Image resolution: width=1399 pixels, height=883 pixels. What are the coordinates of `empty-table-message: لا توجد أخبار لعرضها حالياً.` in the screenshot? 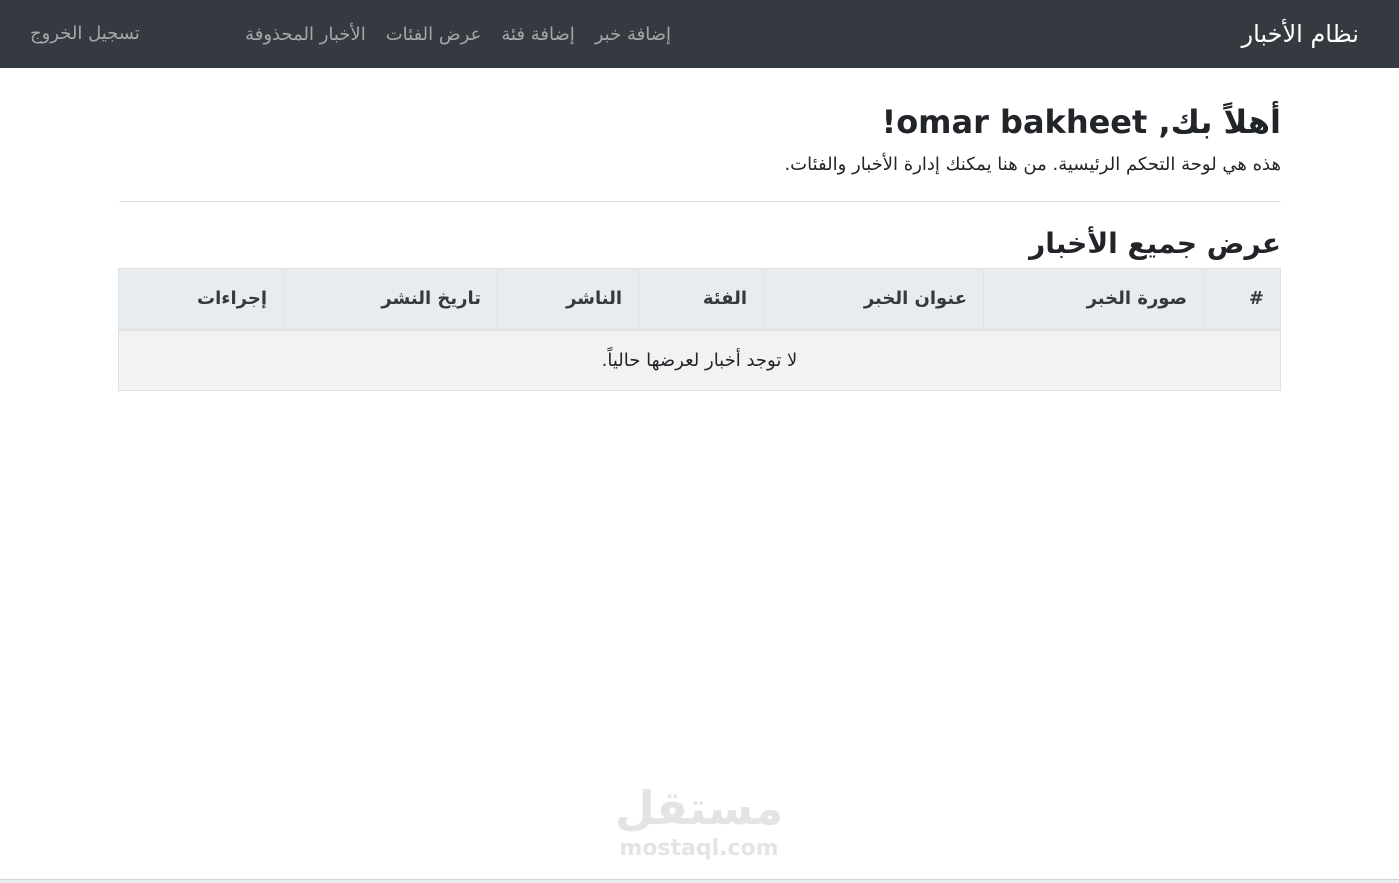 It's located at (699, 360).